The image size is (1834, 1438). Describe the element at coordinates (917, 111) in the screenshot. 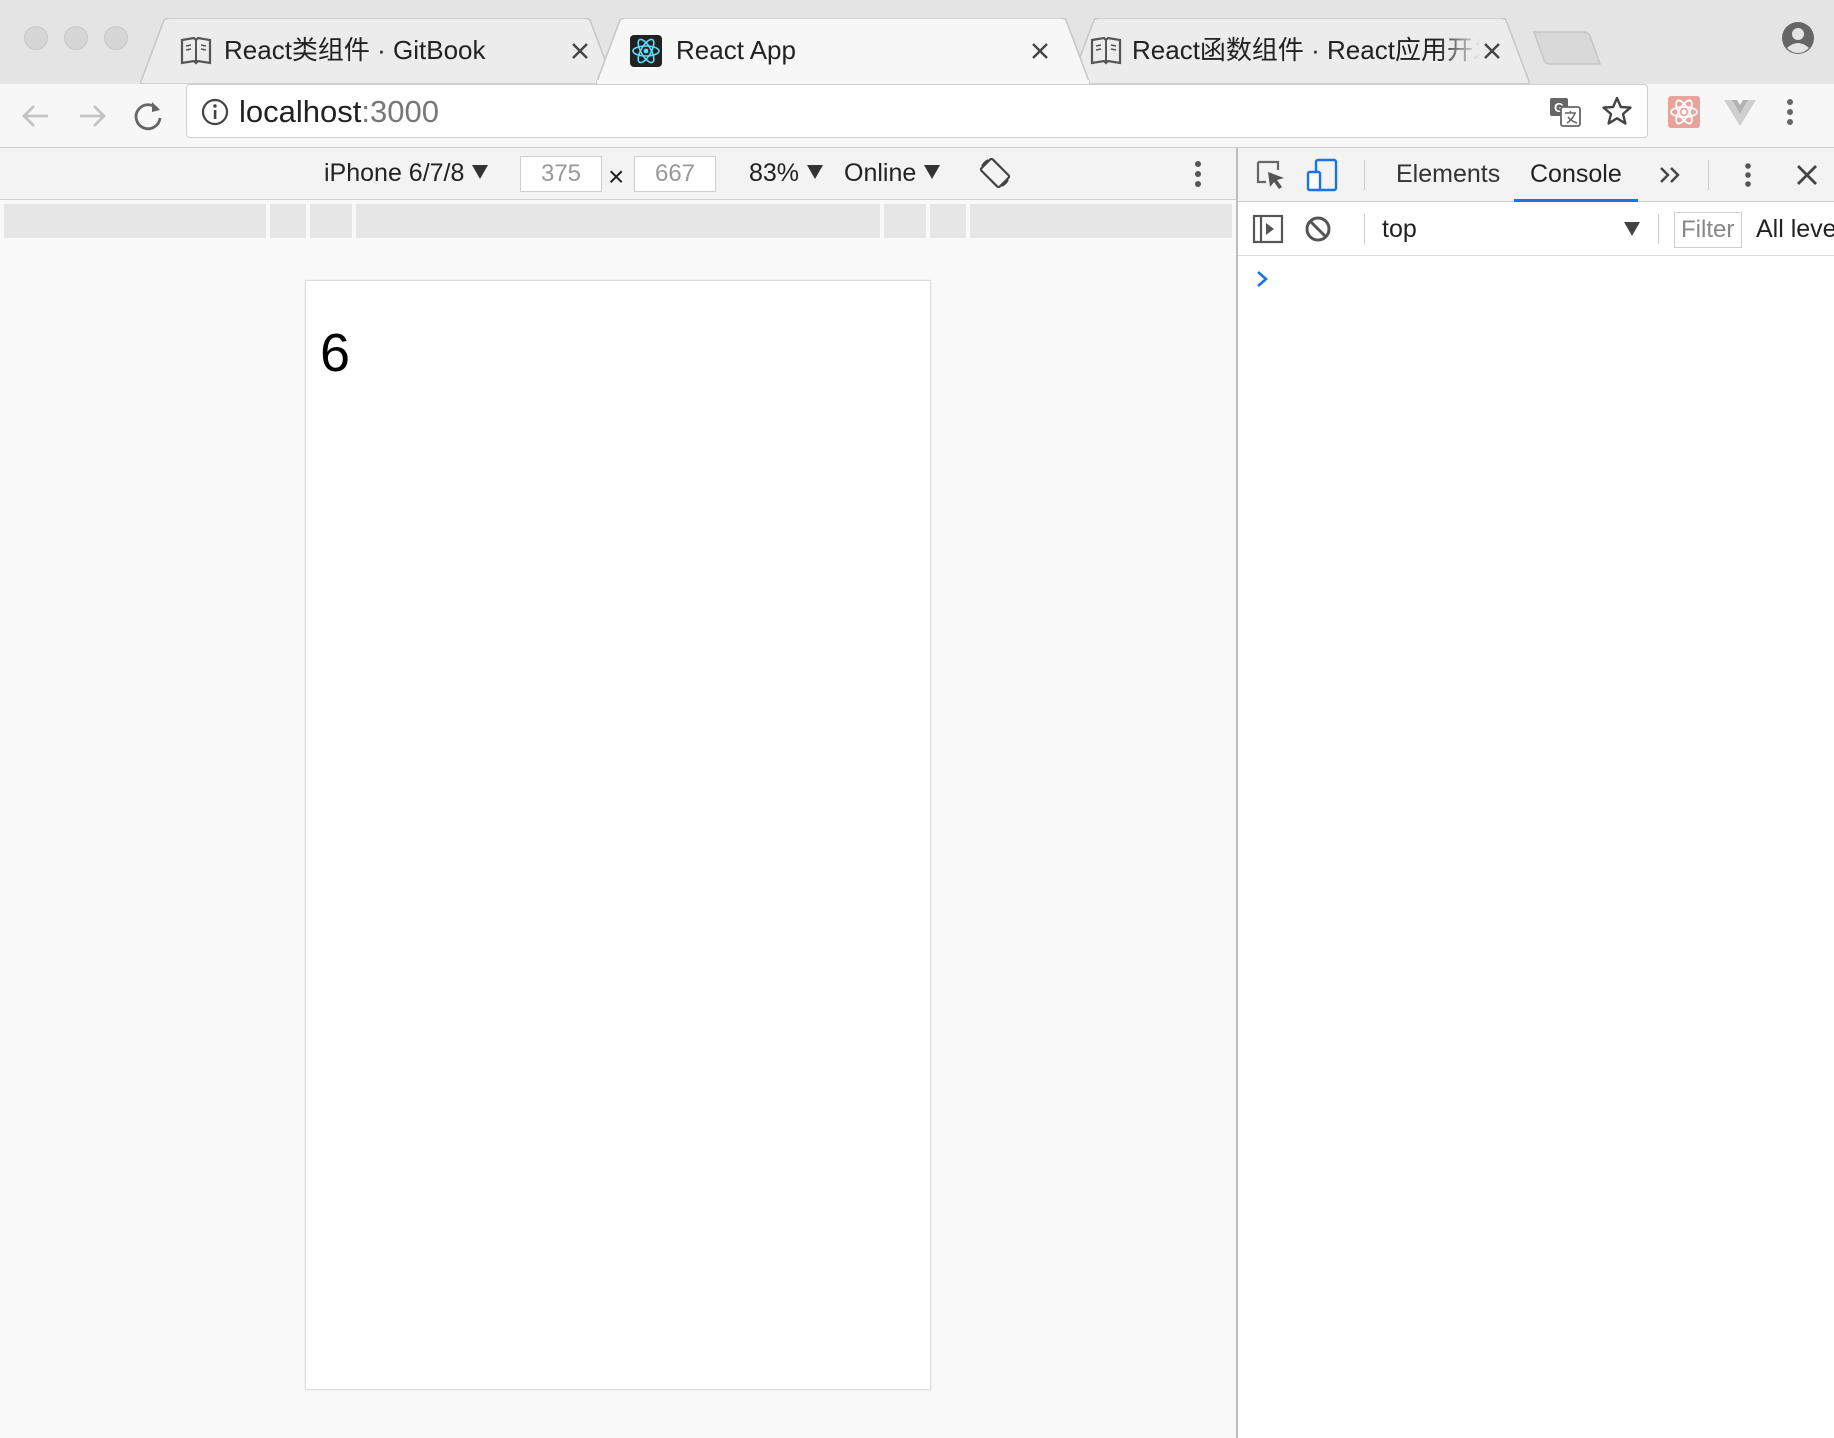

I see `address-bar: localhost:3000 G` at that location.